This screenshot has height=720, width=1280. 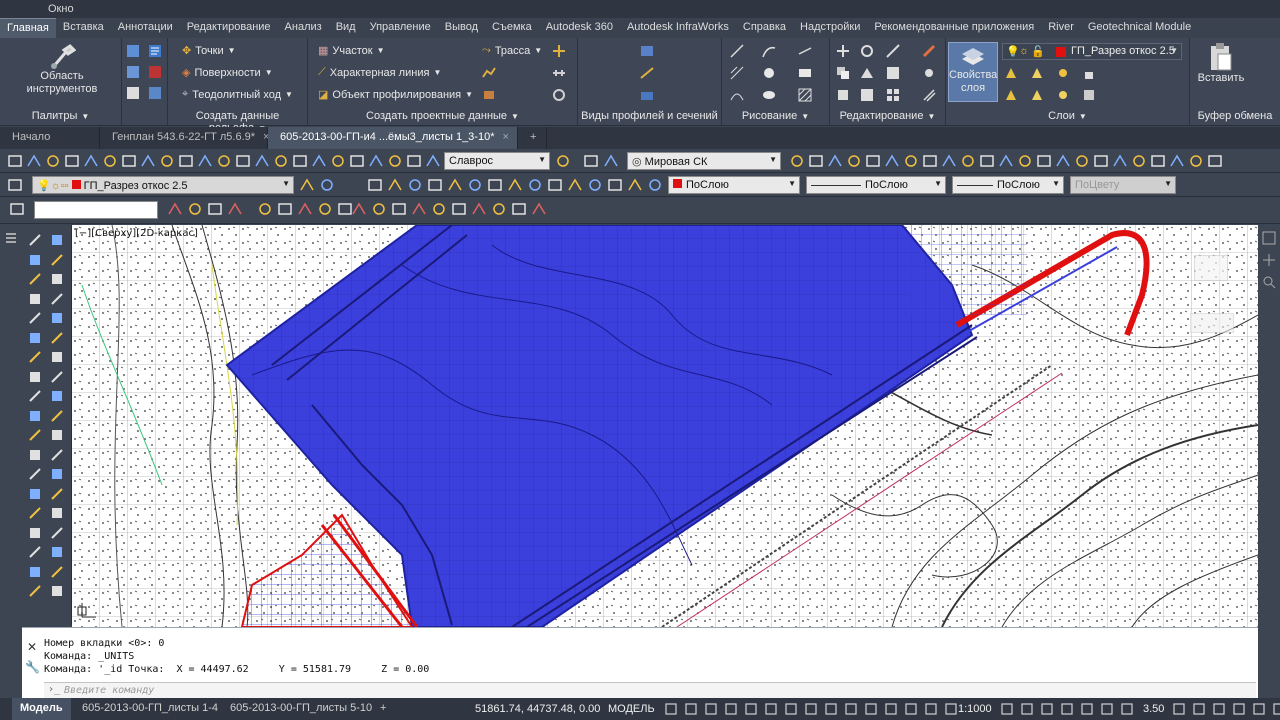 What do you see at coordinates (579, 28) in the screenshot?
I see `ribbon-tab: Autodesk 360` at bounding box center [579, 28].